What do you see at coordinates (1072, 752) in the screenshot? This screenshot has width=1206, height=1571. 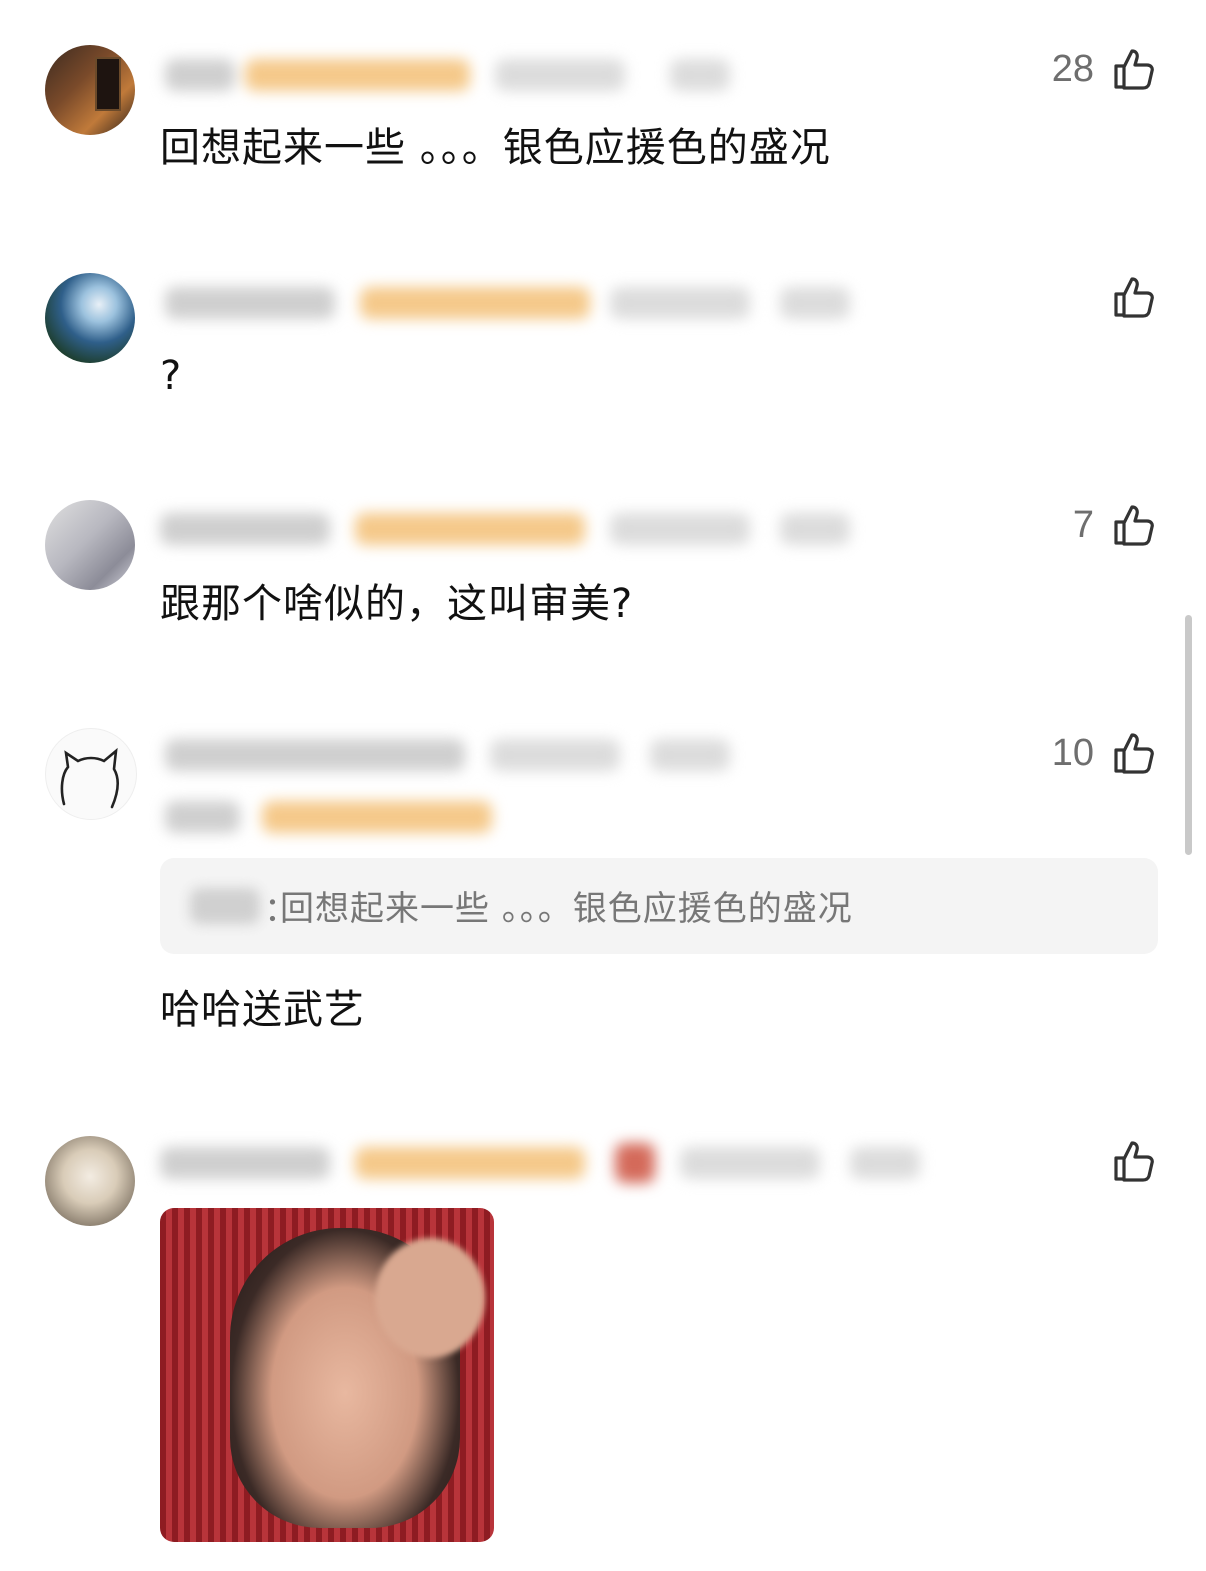 I see `like-count: 10` at bounding box center [1072, 752].